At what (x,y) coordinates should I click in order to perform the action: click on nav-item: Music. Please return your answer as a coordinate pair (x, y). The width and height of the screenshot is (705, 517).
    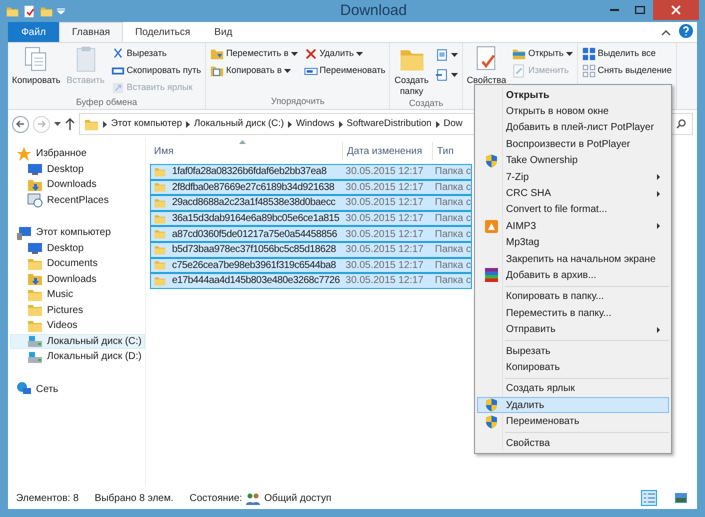
    Looking at the image, I should click on (77, 294).